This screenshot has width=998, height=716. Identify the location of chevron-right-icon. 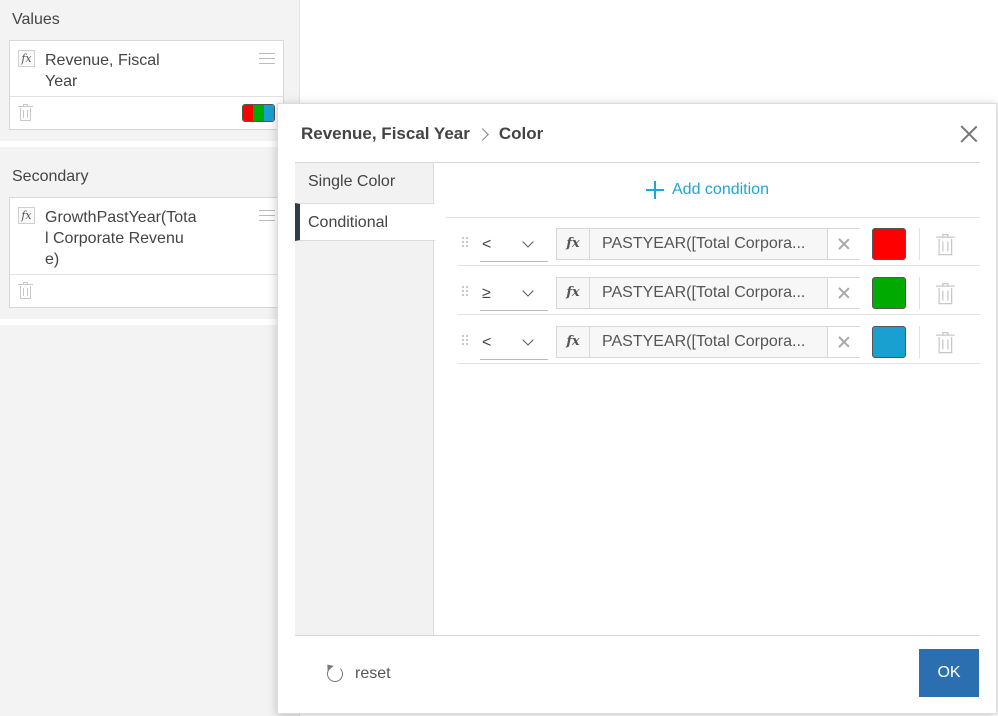
(482, 134).